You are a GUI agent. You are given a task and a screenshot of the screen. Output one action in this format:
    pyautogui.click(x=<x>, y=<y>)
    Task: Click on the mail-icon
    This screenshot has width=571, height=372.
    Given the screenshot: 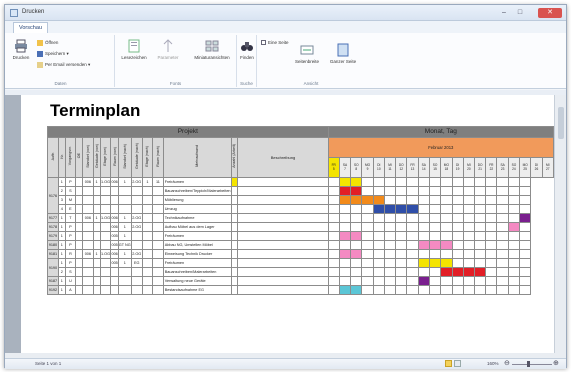 What is the action you would take?
    pyautogui.click(x=40, y=65)
    